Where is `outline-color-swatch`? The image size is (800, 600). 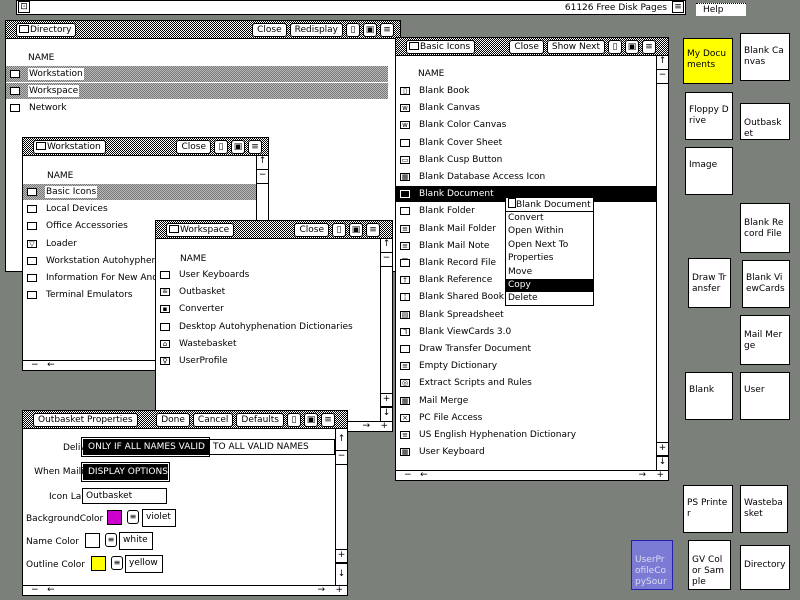 outline-color-swatch is located at coordinates (98, 563).